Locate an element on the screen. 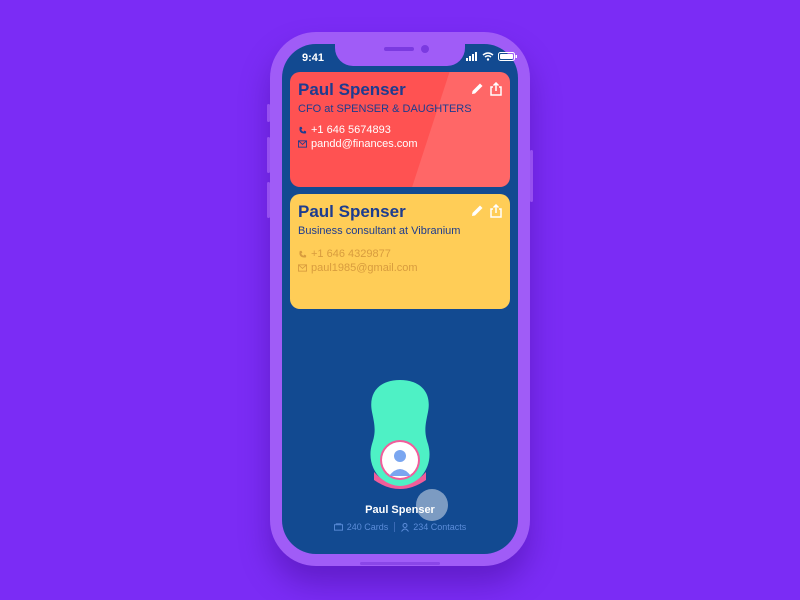  notch is located at coordinates (400, 53).